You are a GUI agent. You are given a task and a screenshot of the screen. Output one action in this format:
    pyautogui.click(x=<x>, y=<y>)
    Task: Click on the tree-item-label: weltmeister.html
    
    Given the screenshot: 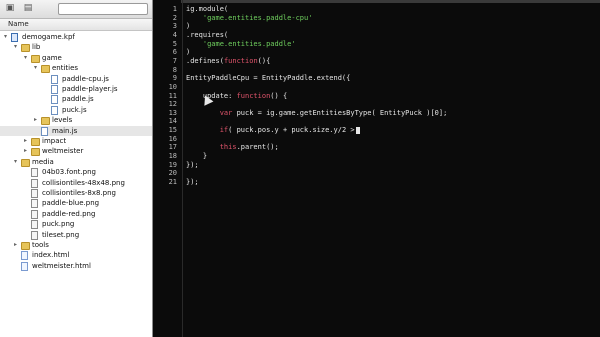 What is the action you would take?
    pyautogui.click(x=61, y=265)
    